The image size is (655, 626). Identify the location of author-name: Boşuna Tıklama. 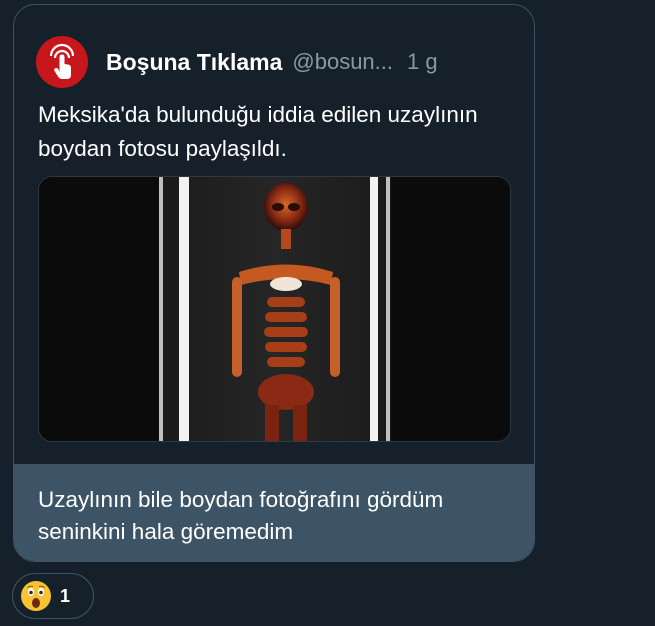
(194, 62).